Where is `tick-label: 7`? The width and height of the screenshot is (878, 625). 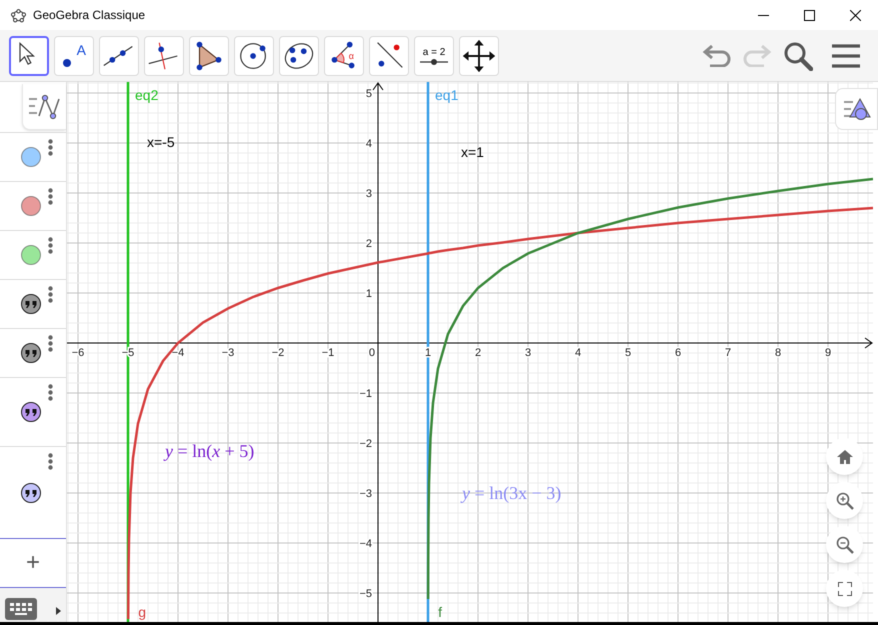
tick-label: 7 is located at coordinates (728, 353).